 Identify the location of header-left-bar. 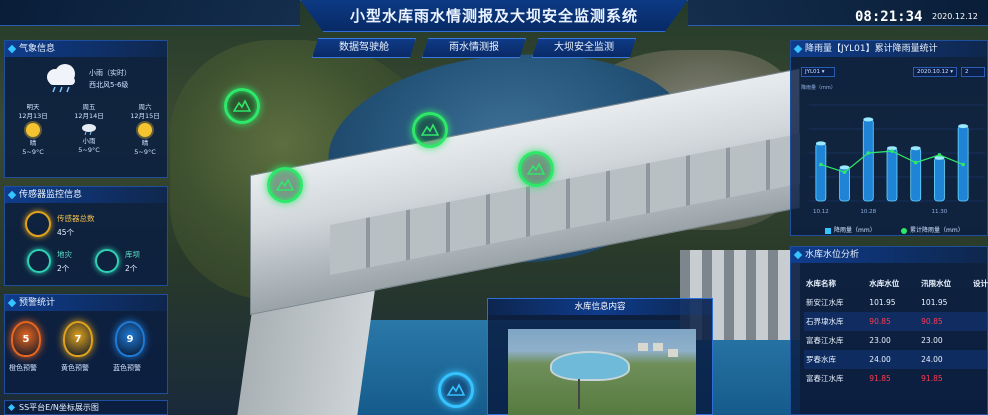
(150, 13).